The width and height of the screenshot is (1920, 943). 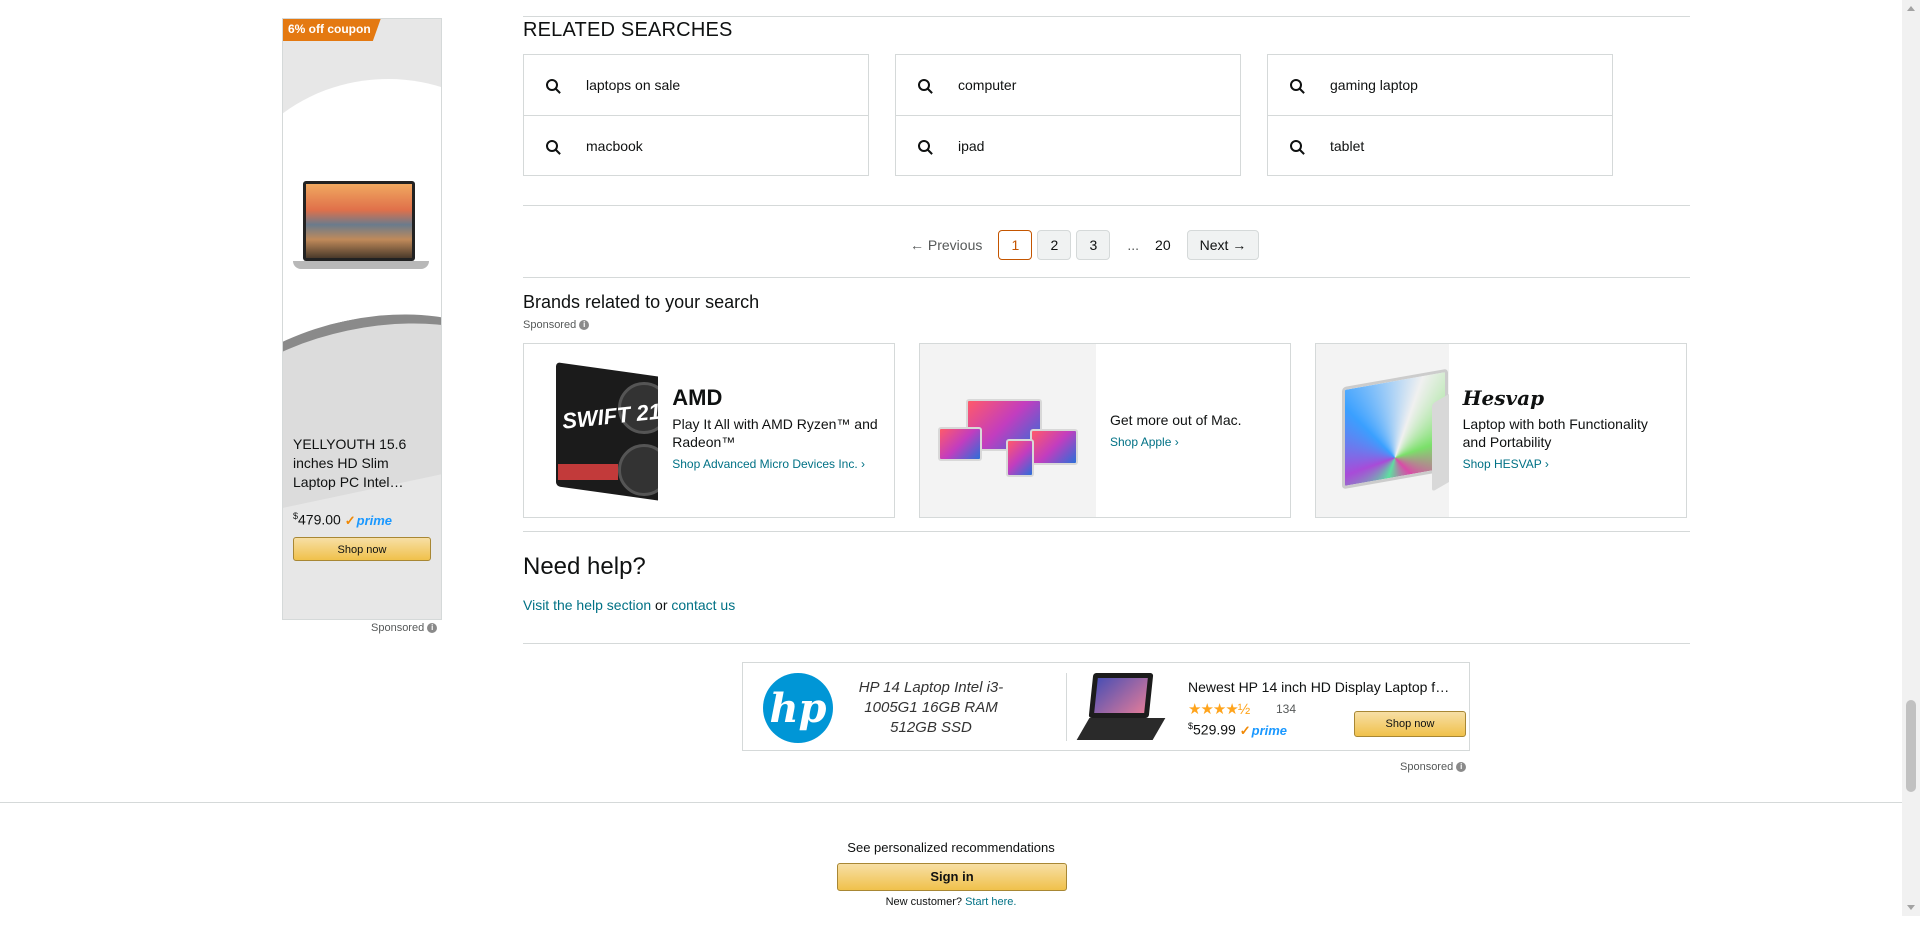 I want to click on hp-logo: hp, so click(x=798, y=708).